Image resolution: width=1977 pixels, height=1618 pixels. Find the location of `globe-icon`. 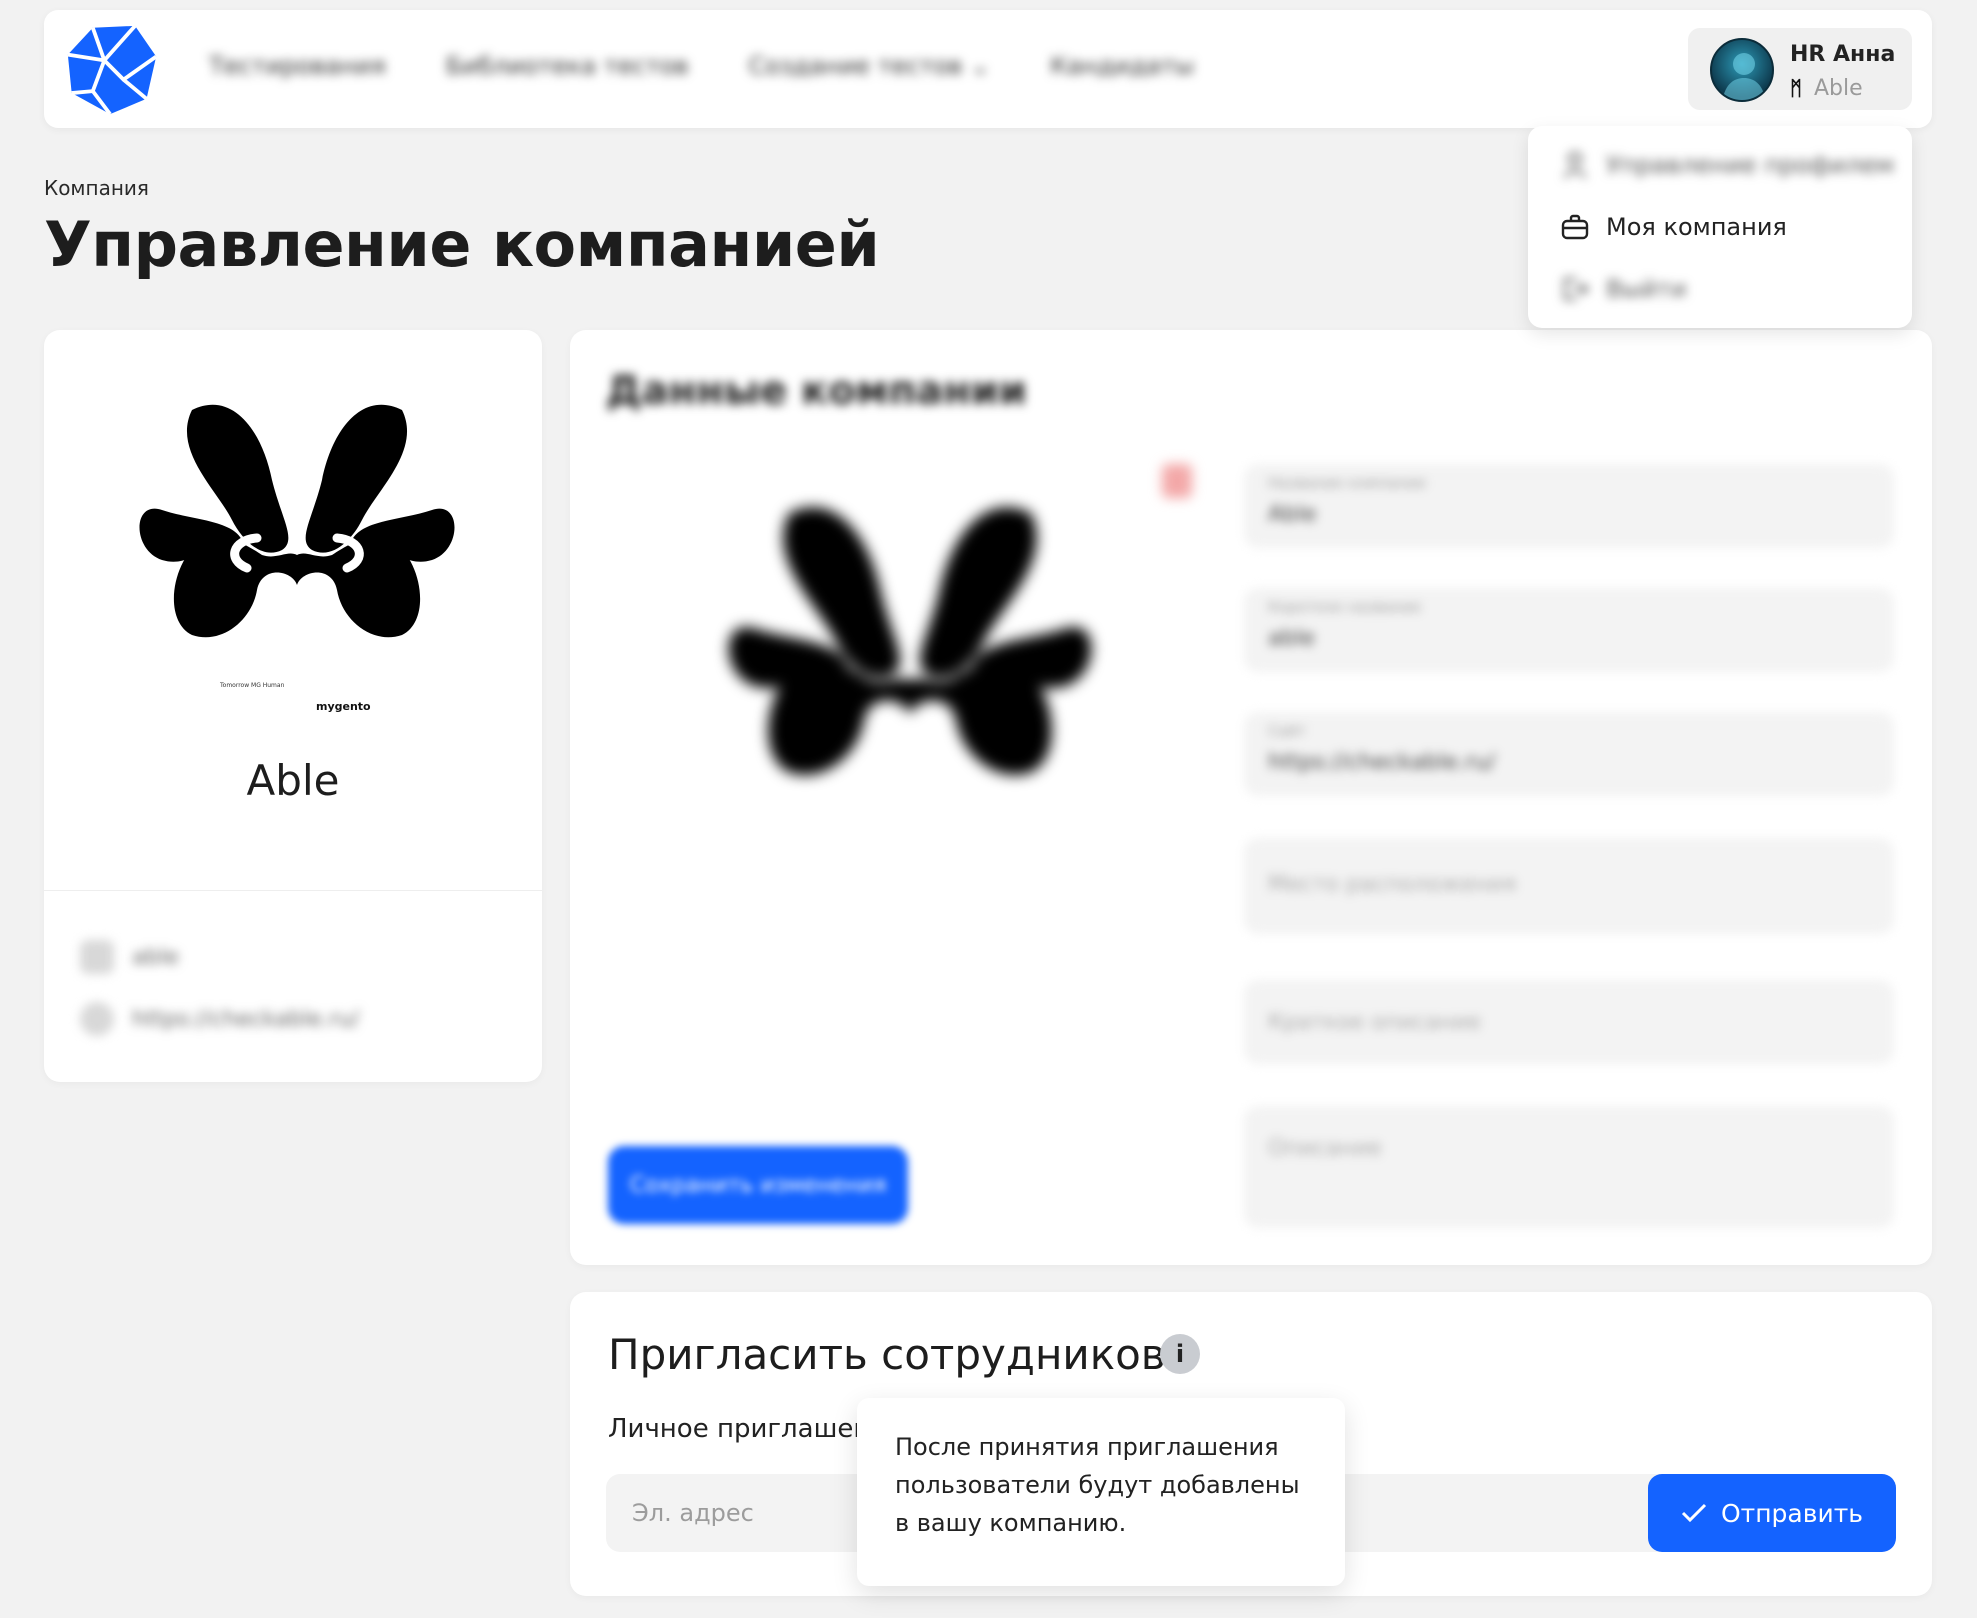

globe-icon is located at coordinates (97, 1019).